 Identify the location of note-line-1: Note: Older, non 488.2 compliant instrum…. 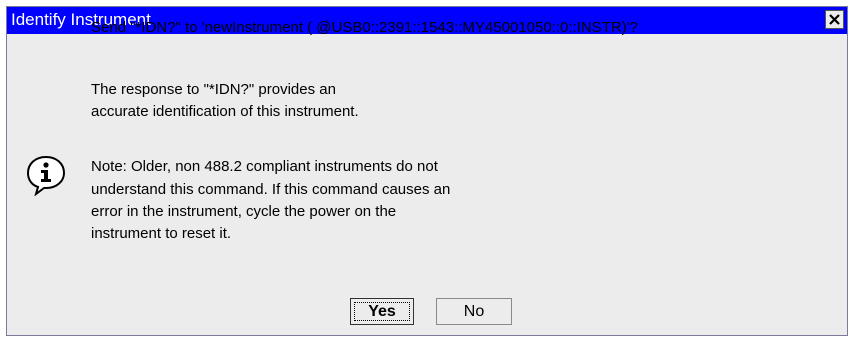
(264, 166).